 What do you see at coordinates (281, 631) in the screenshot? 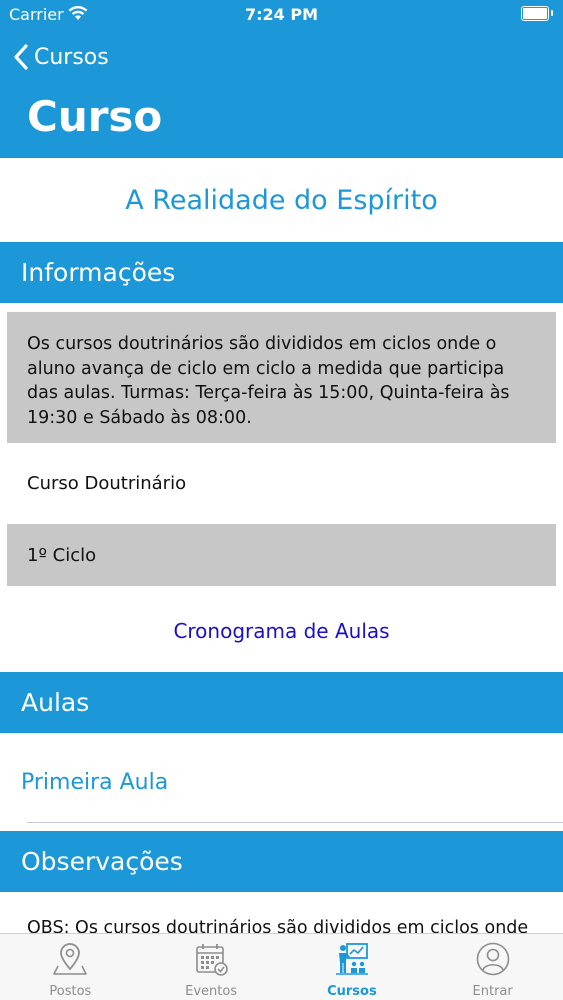
I see `schedule-link: Cronograma de Aulas` at bounding box center [281, 631].